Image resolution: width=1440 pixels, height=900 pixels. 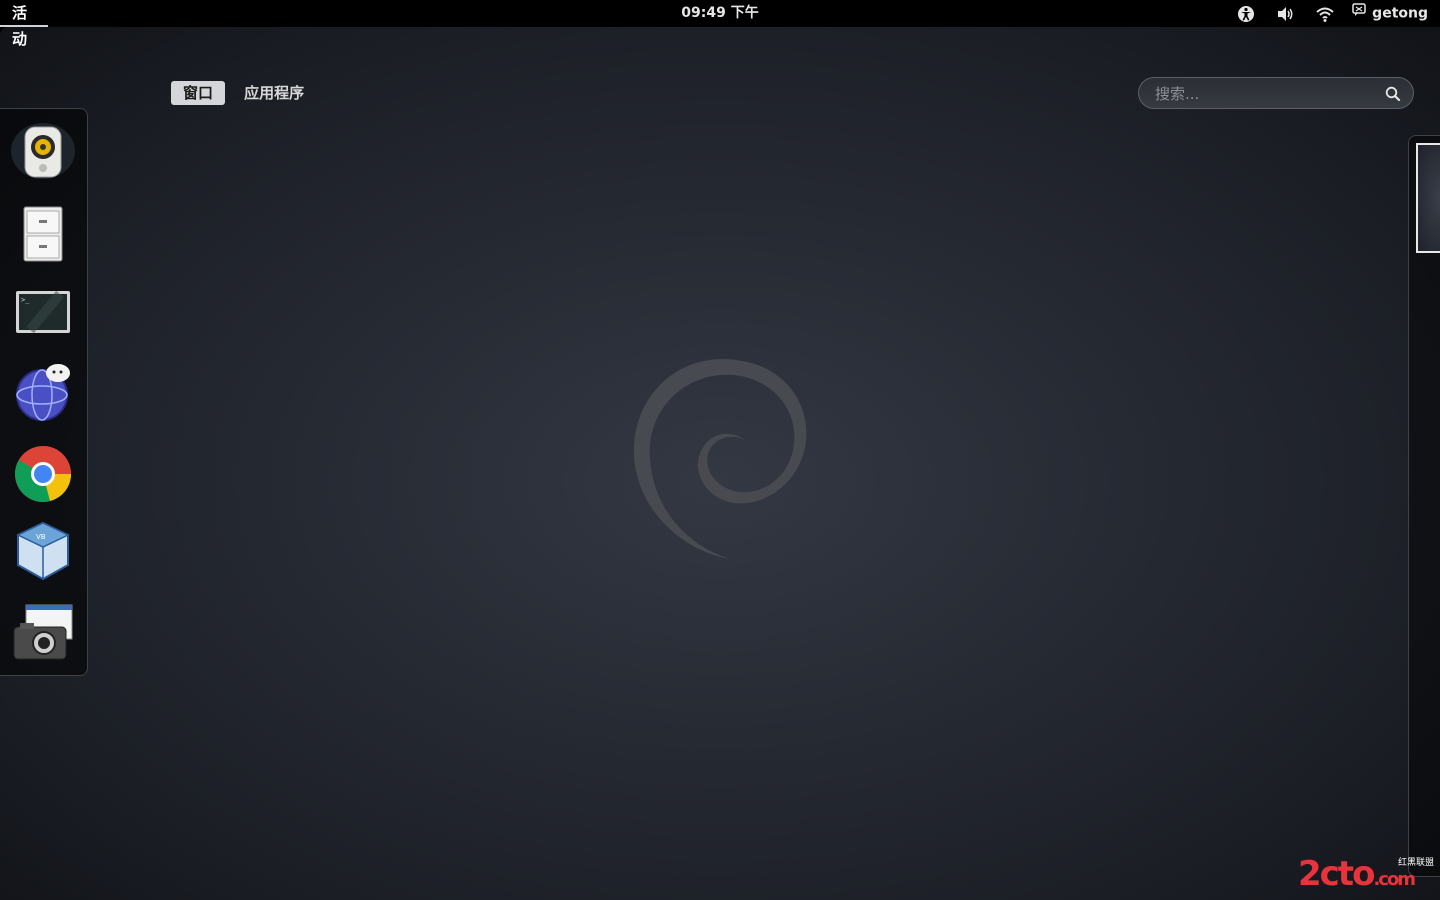 What do you see at coordinates (1359, 13) in the screenshot?
I see `chat-status-icon` at bounding box center [1359, 13].